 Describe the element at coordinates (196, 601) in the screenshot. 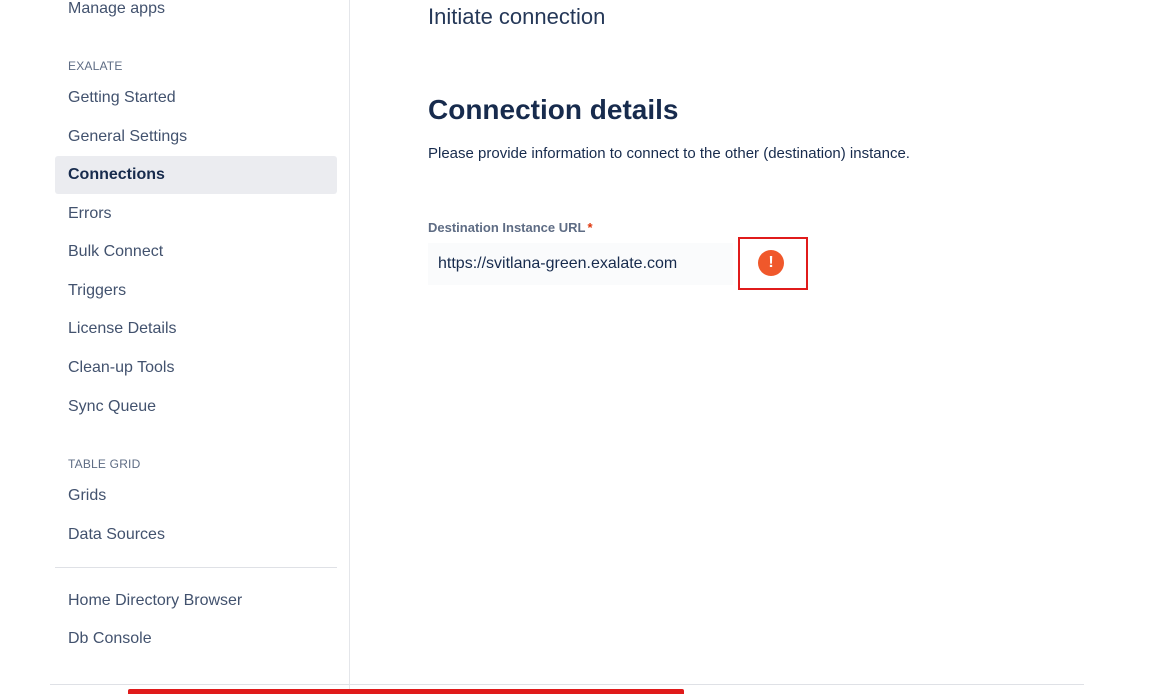

I see `sidebar-item-home-directory-browser: Home Directory Browser` at that location.